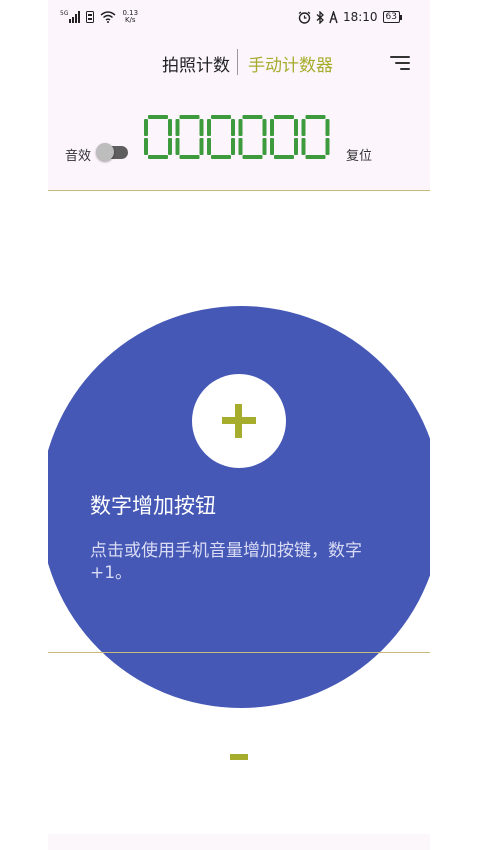  Describe the element at coordinates (359, 154) in the screenshot. I see `reset-button: 复位` at that location.